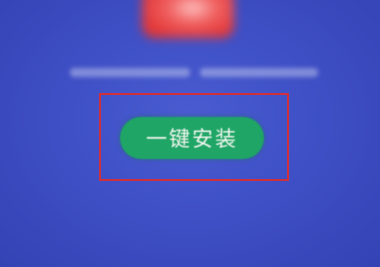 The height and width of the screenshot is (267, 380). I want to click on install-button: 一键安装, so click(192, 138).